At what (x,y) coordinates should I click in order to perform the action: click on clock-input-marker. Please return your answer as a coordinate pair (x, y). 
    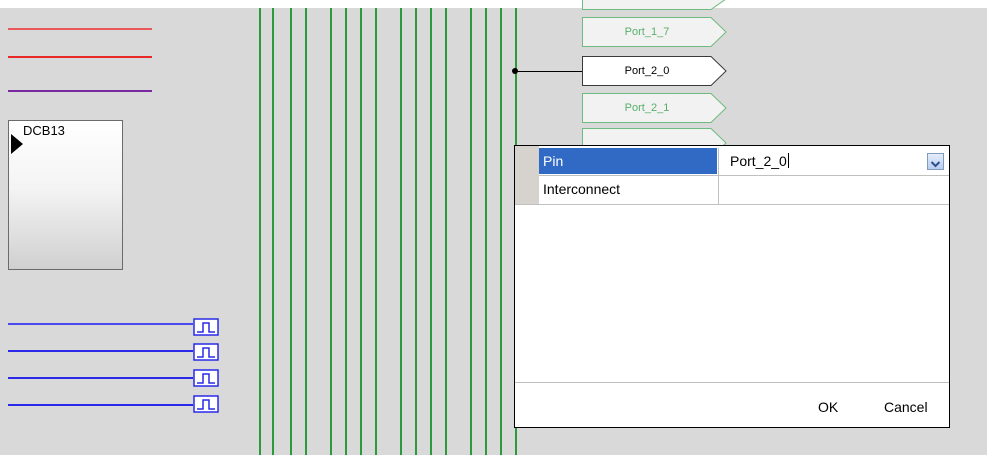
    Looking at the image, I should click on (17, 144).